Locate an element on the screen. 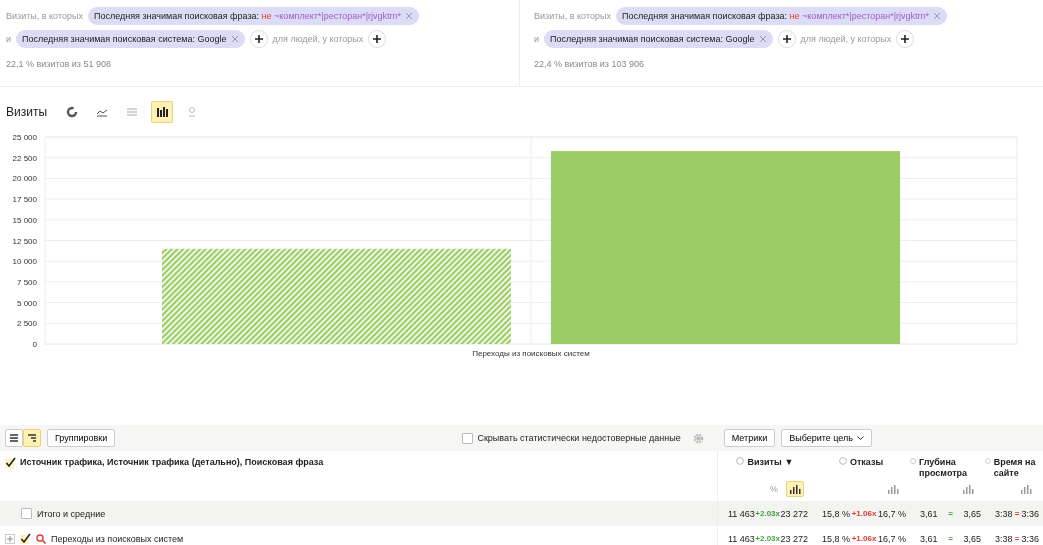  axis-tick-label: 15 000 is located at coordinates (24, 220).